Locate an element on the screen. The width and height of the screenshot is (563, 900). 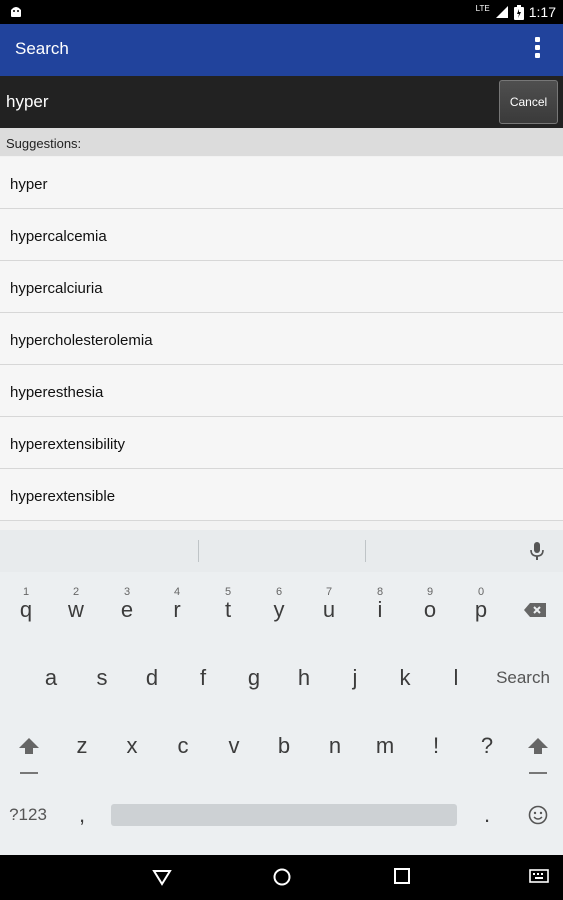
recents-icon is located at coordinates (402, 876).